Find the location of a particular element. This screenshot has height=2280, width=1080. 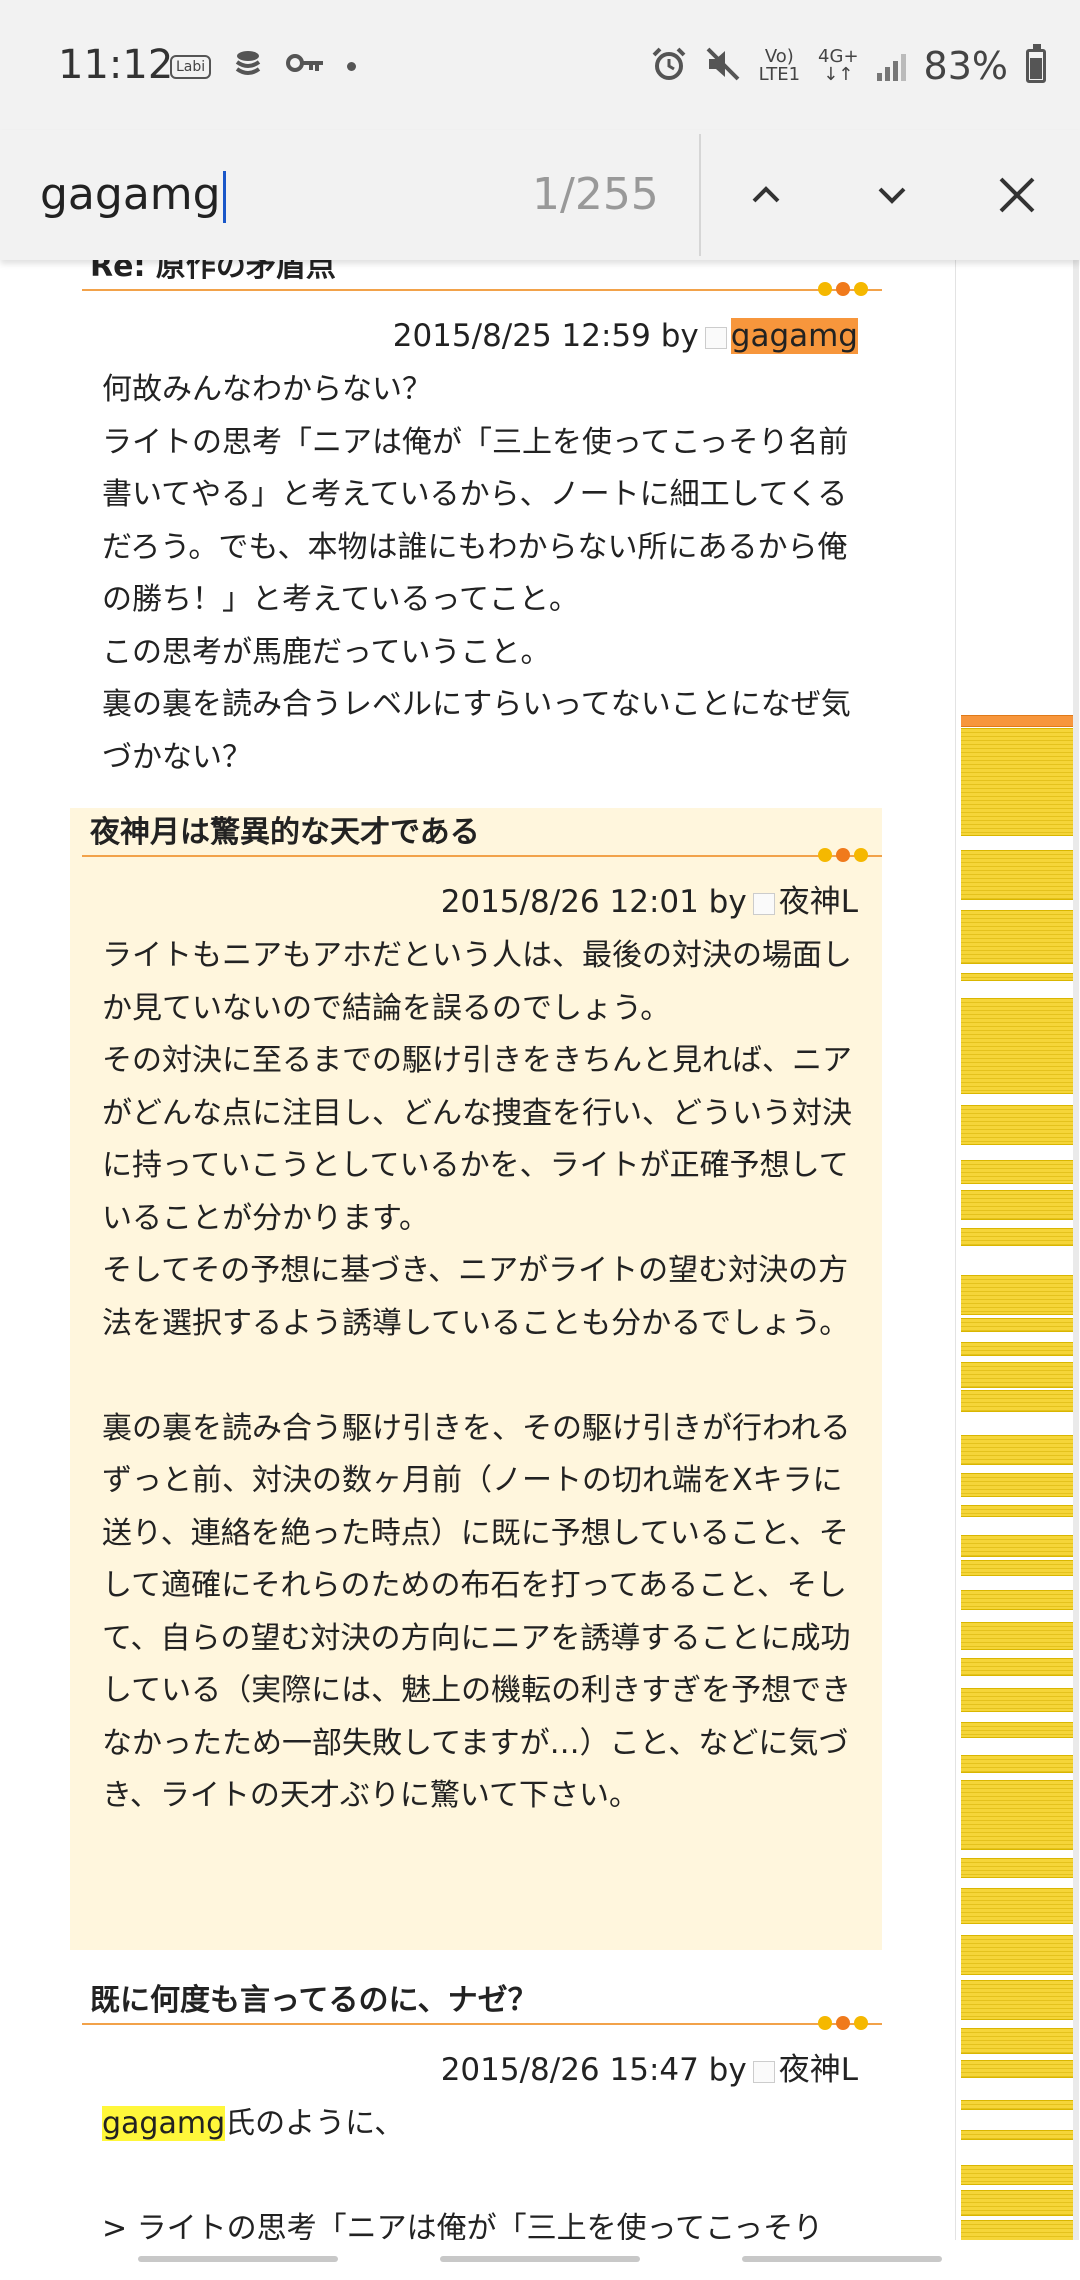

post-body: gagamg氏のように、 > ライトの思考「ニアは俺が「三上を使ってこっそり is located at coordinates (476, 2177).